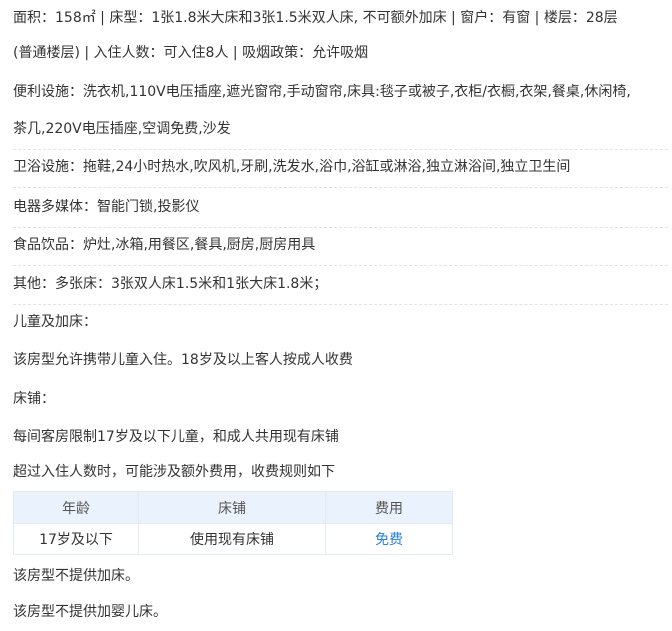  What do you see at coordinates (76, 507) in the screenshot?
I see `column-header-age: 年龄` at bounding box center [76, 507].